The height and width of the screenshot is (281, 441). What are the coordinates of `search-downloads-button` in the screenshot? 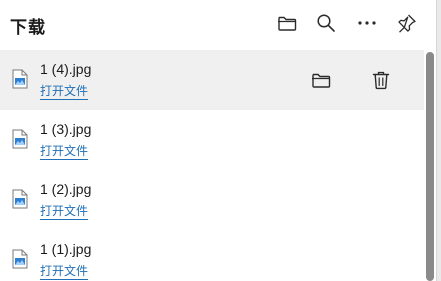 It's located at (326, 23).